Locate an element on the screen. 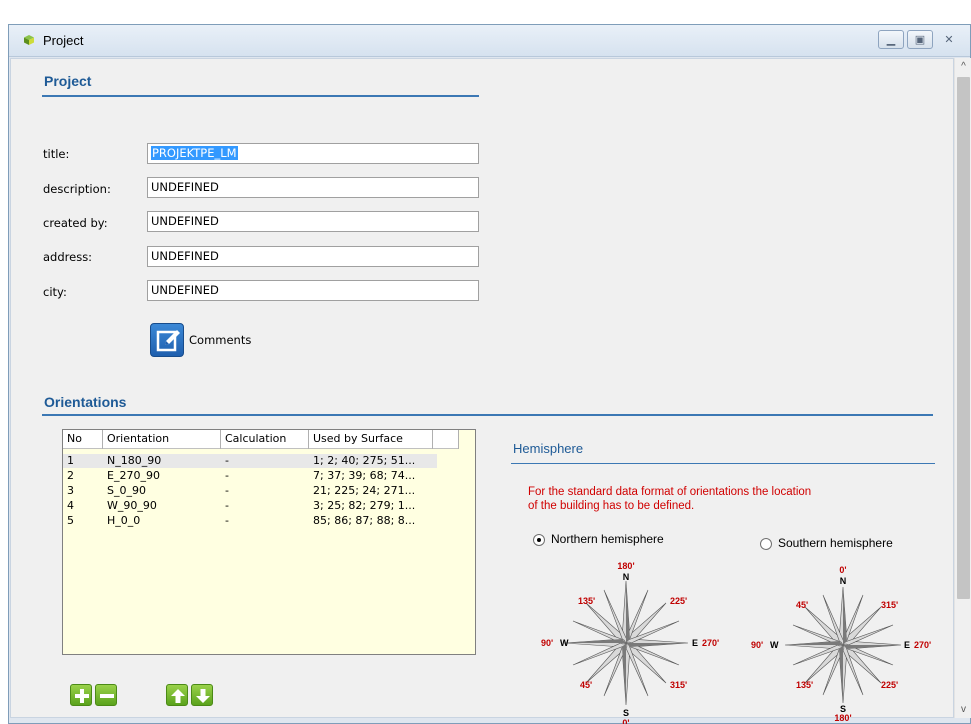 This screenshot has height=724, width=971. address-field: UNDEFINED is located at coordinates (313, 256).